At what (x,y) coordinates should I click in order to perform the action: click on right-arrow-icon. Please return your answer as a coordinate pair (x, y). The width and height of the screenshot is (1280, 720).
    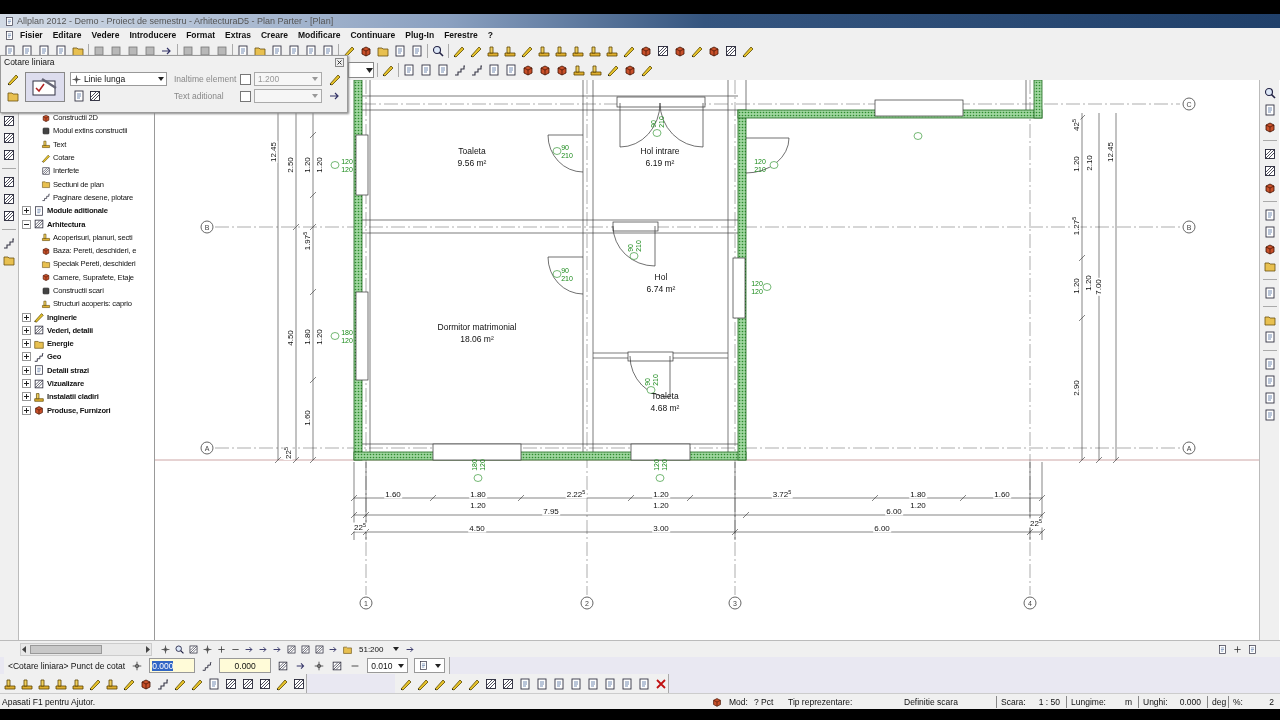
    Looking at the image, I should click on (147, 649).